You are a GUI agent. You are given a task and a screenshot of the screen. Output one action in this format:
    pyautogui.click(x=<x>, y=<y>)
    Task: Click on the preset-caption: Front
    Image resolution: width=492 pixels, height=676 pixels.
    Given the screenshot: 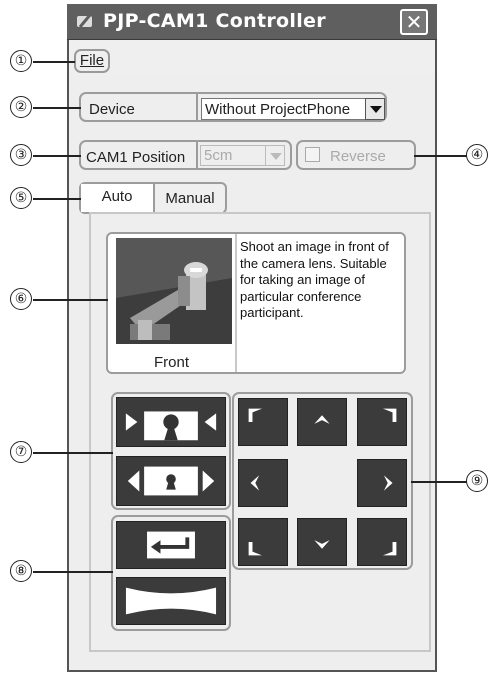 What is the action you would take?
    pyautogui.click(x=172, y=362)
    